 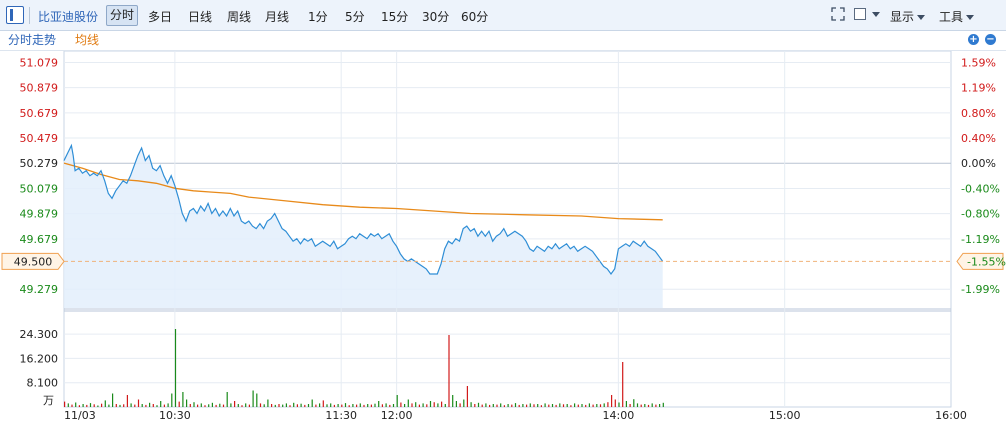 What do you see at coordinates (908, 16) in the screenshot?
I see `display-menu: 显示` at bounding box center [908, 16].